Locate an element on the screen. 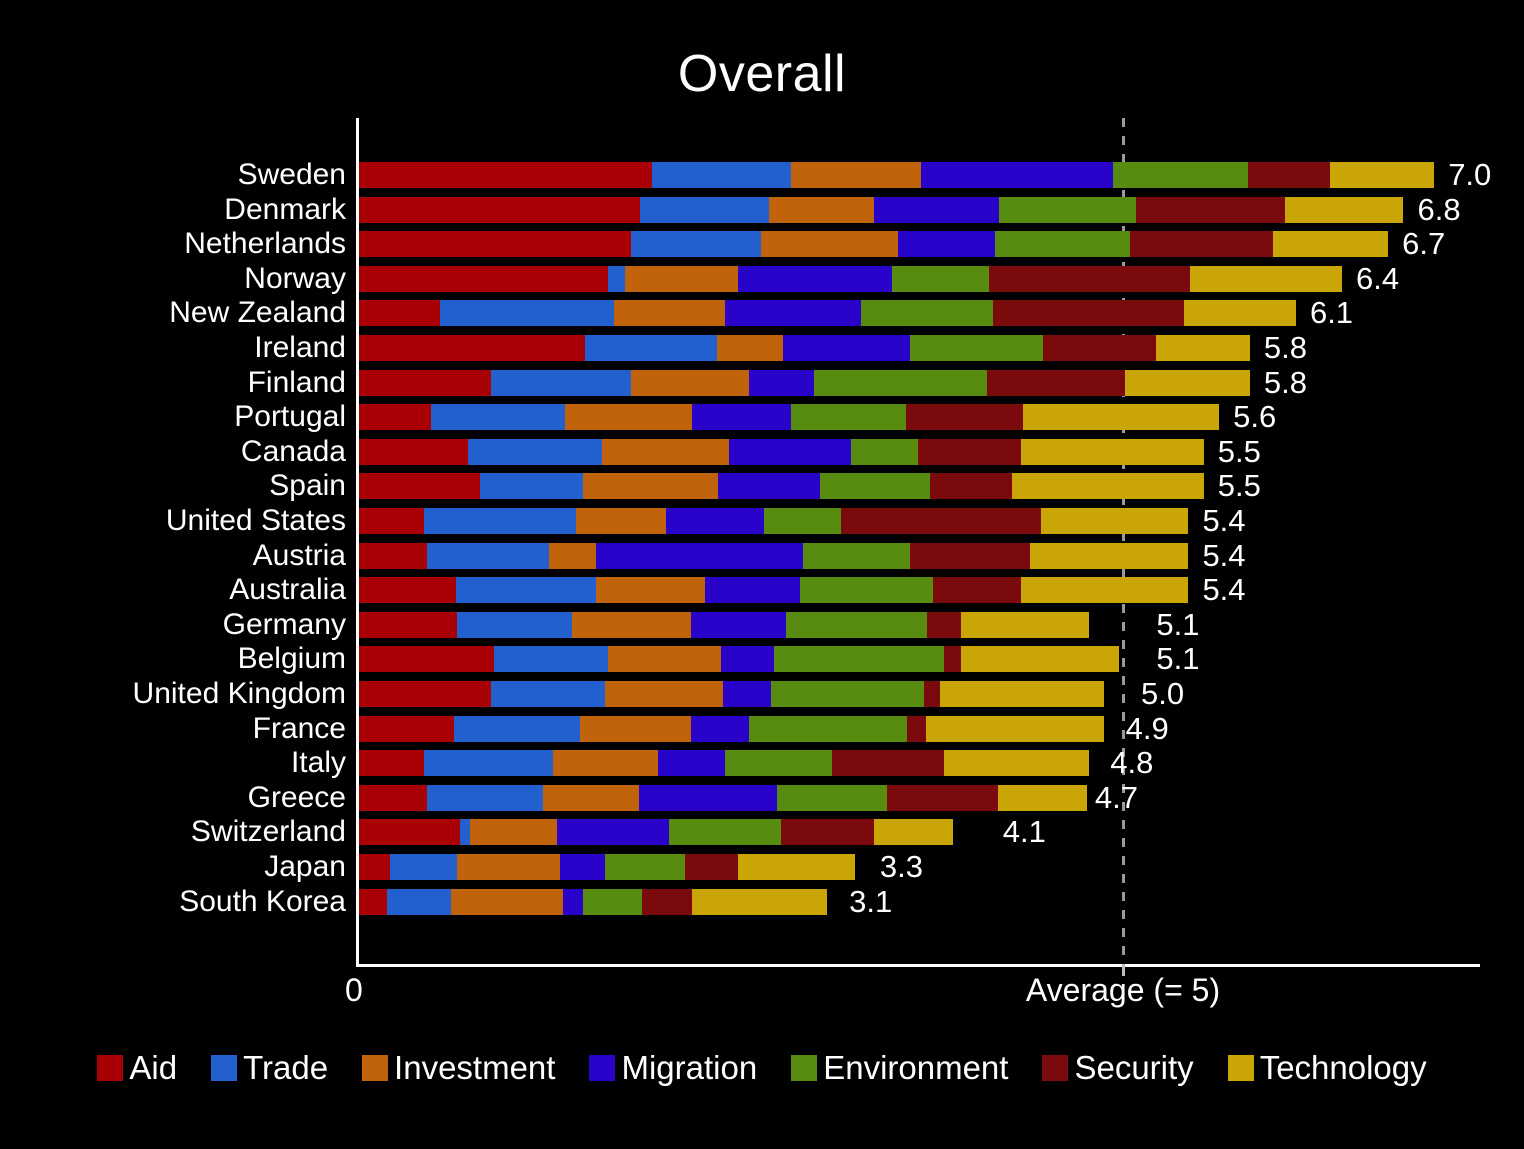 The image size is (1524, 1149). category-label: Austria is located at coordinates (299, 555).